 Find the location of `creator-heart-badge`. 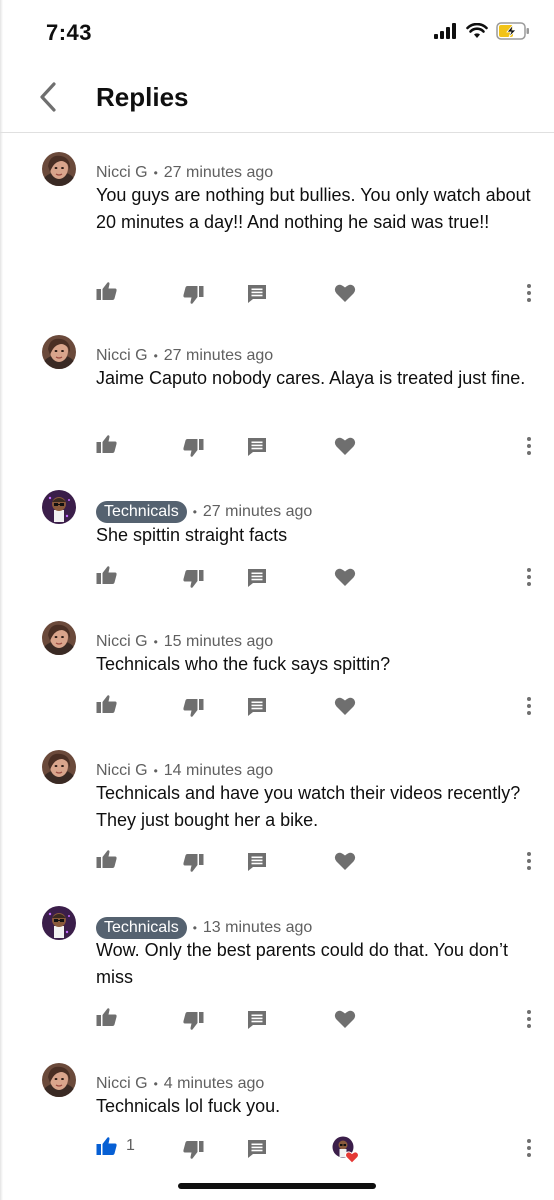

creator-heart-badge is located at coordinates (346, 1150).